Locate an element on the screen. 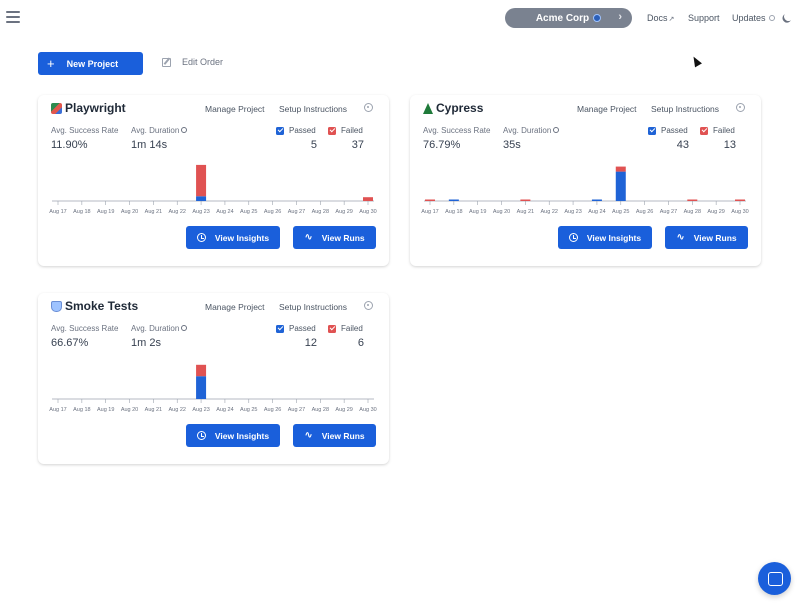 The image size is (800, 604). project-title: Smoke Tests is located at coordinates (94, 306).